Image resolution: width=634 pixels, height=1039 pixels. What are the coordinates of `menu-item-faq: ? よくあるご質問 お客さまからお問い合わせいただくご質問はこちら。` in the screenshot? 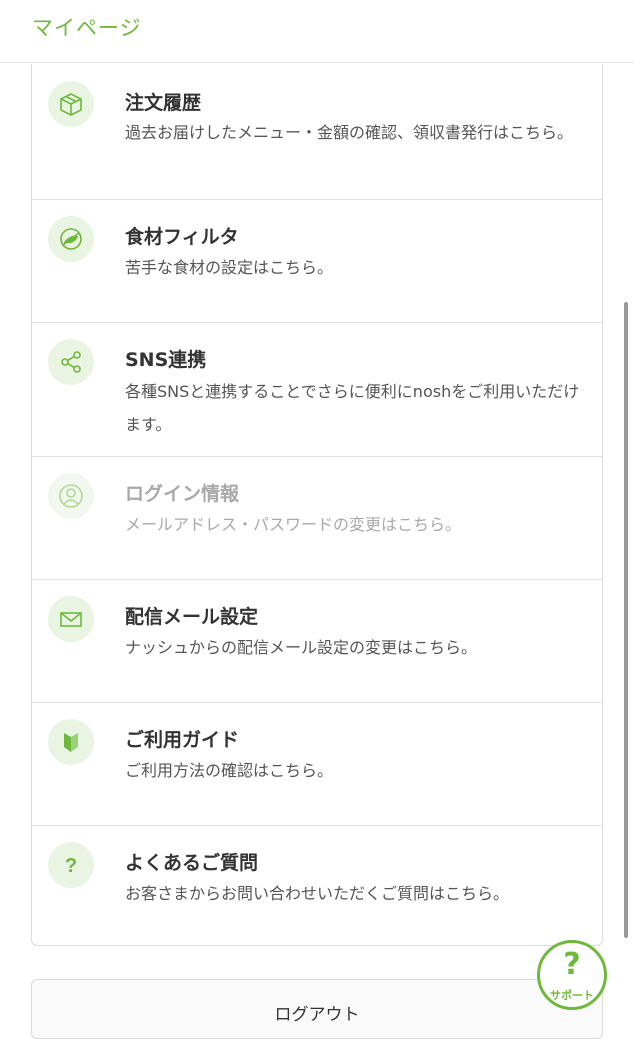 It's located at (317, 885).